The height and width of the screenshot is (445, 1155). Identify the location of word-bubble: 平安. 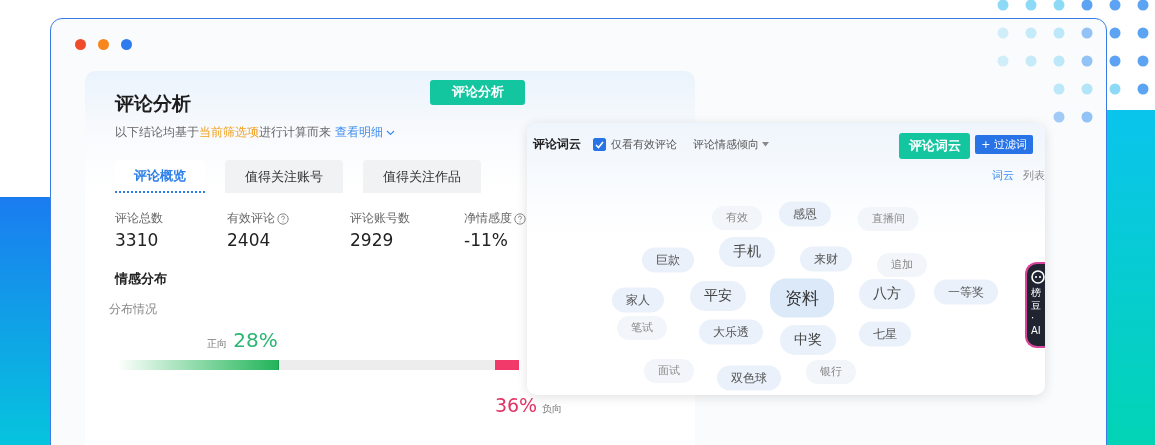
(718, 296).